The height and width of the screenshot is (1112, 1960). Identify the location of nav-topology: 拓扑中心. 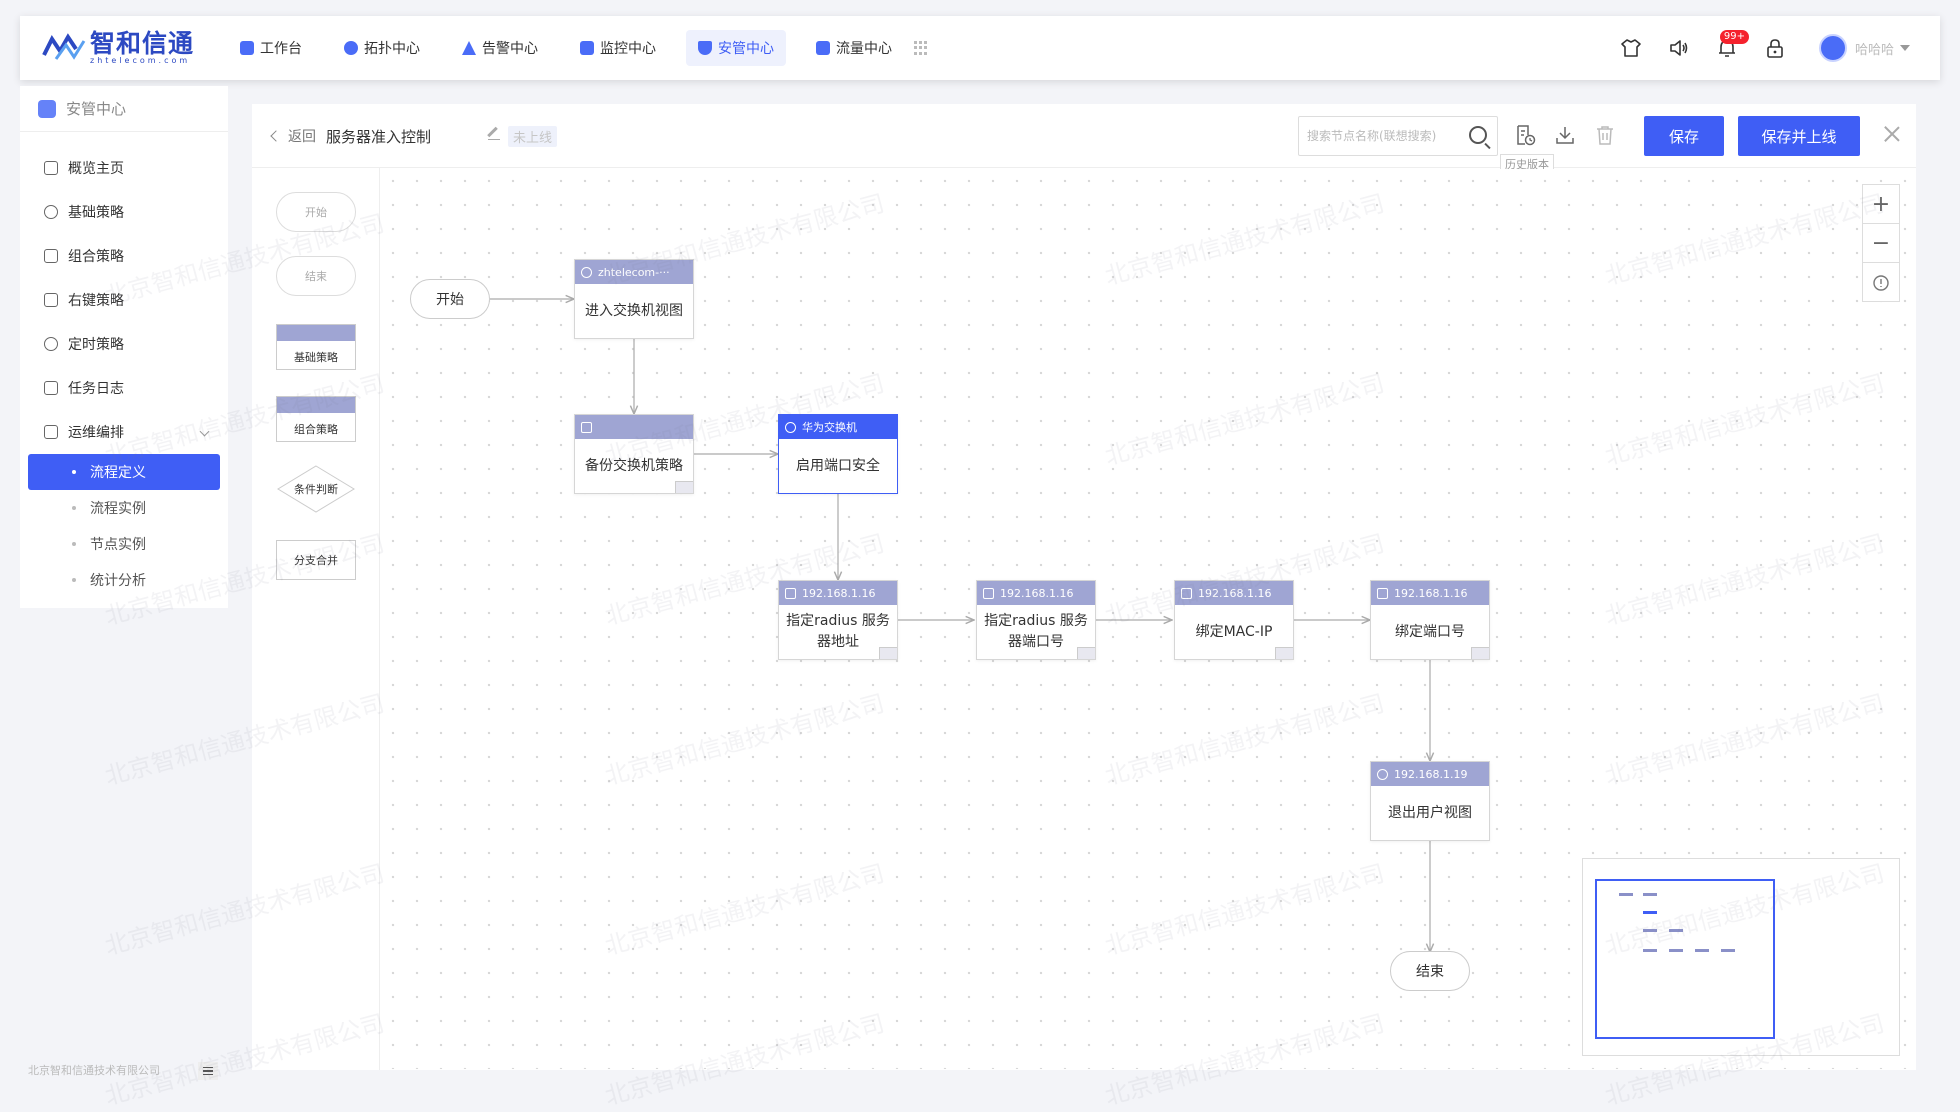
(382, 48).